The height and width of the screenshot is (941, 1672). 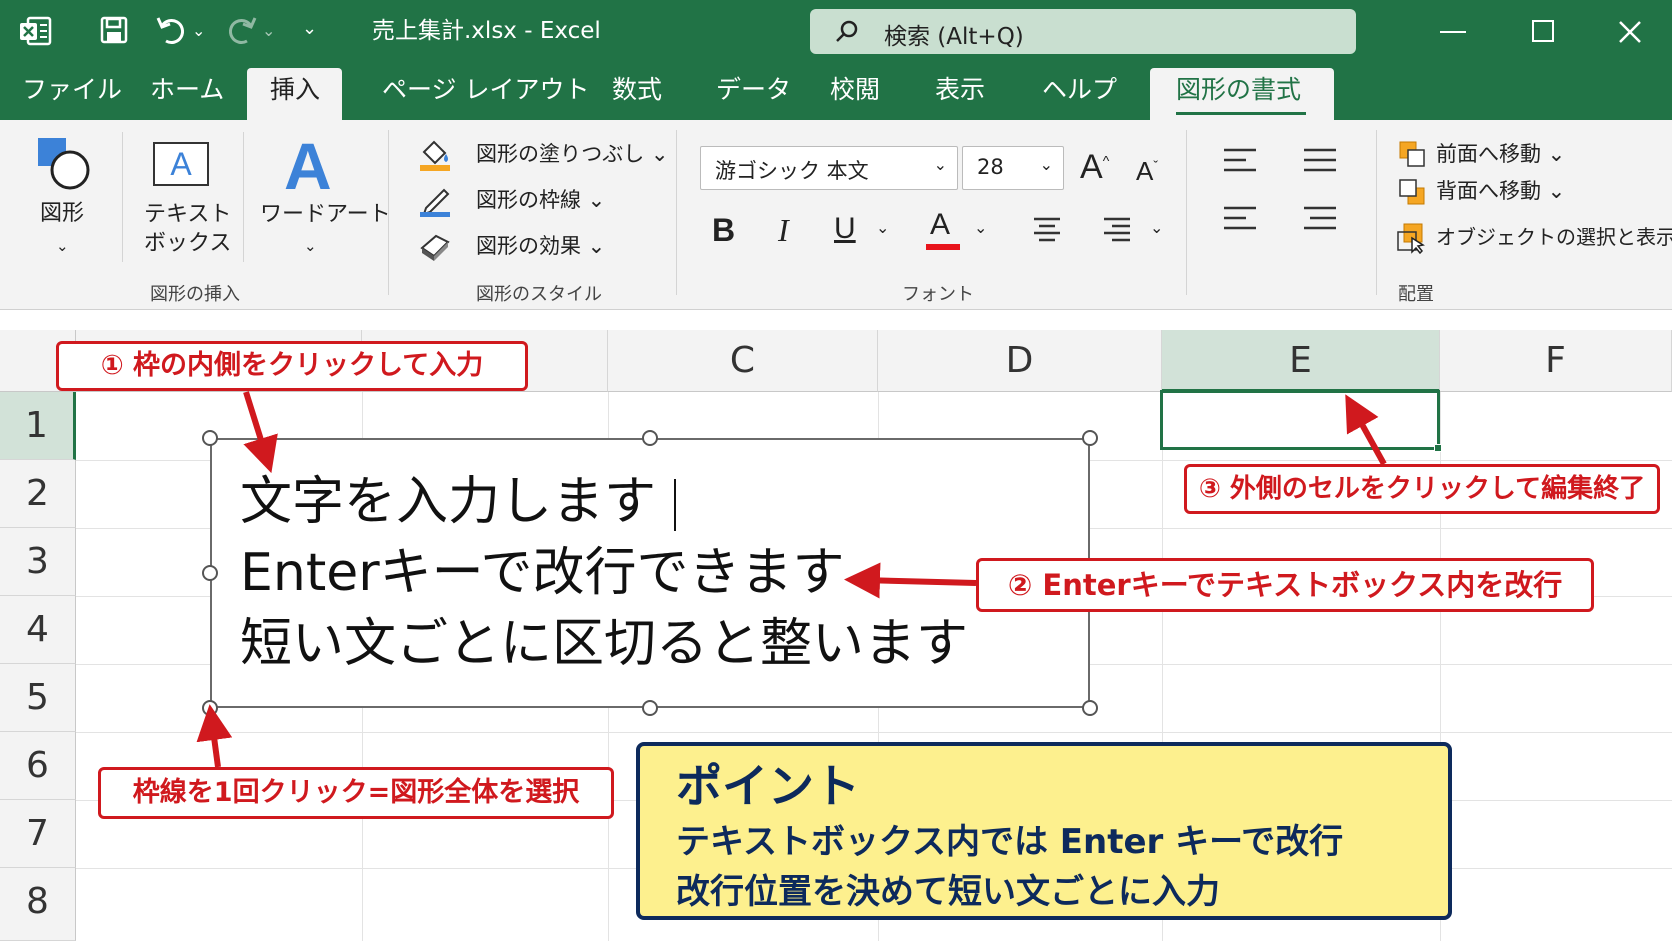 What do you see at coordinates (948, 892) in the screenshot?
I see `point-line-2: 改行位置を決めて短い文ごとに入力` at bounding box center [948, 892].